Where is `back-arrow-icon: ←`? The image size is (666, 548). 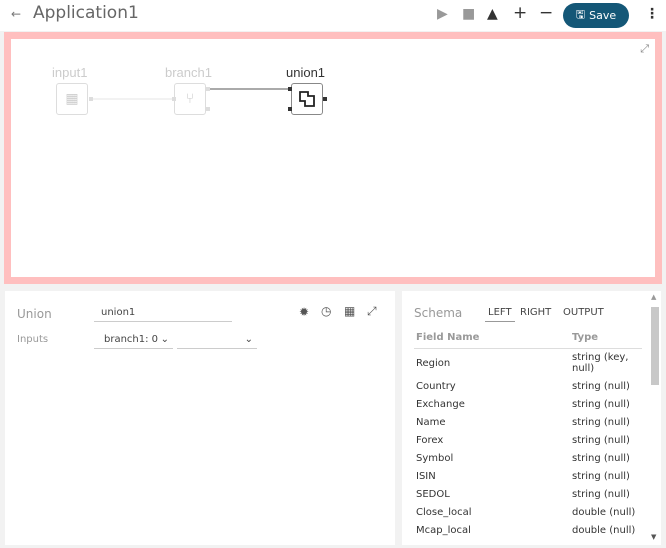 back-arrow-icon: ← is located at coordinates (16, 14).